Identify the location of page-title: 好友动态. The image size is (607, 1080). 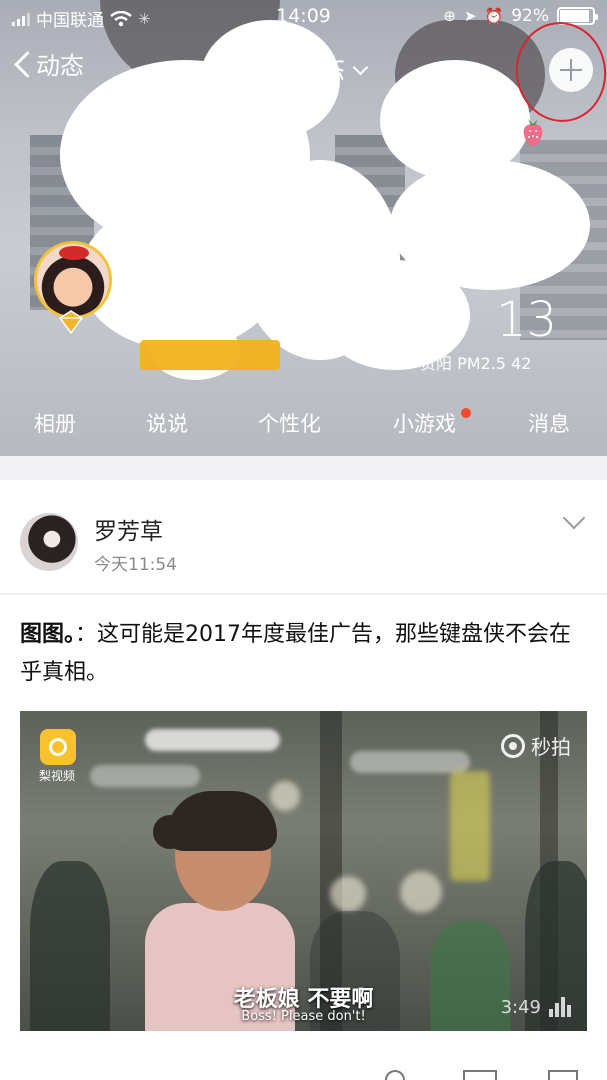
(292, 71).